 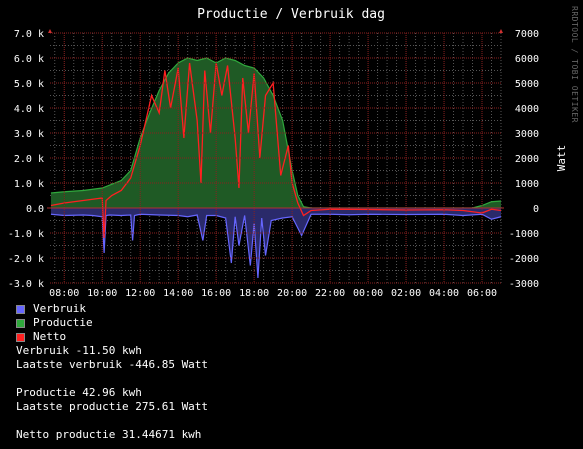 I want to click on stat-productie-total: Productie 42.96 kwh, so click(x=79, y=392).